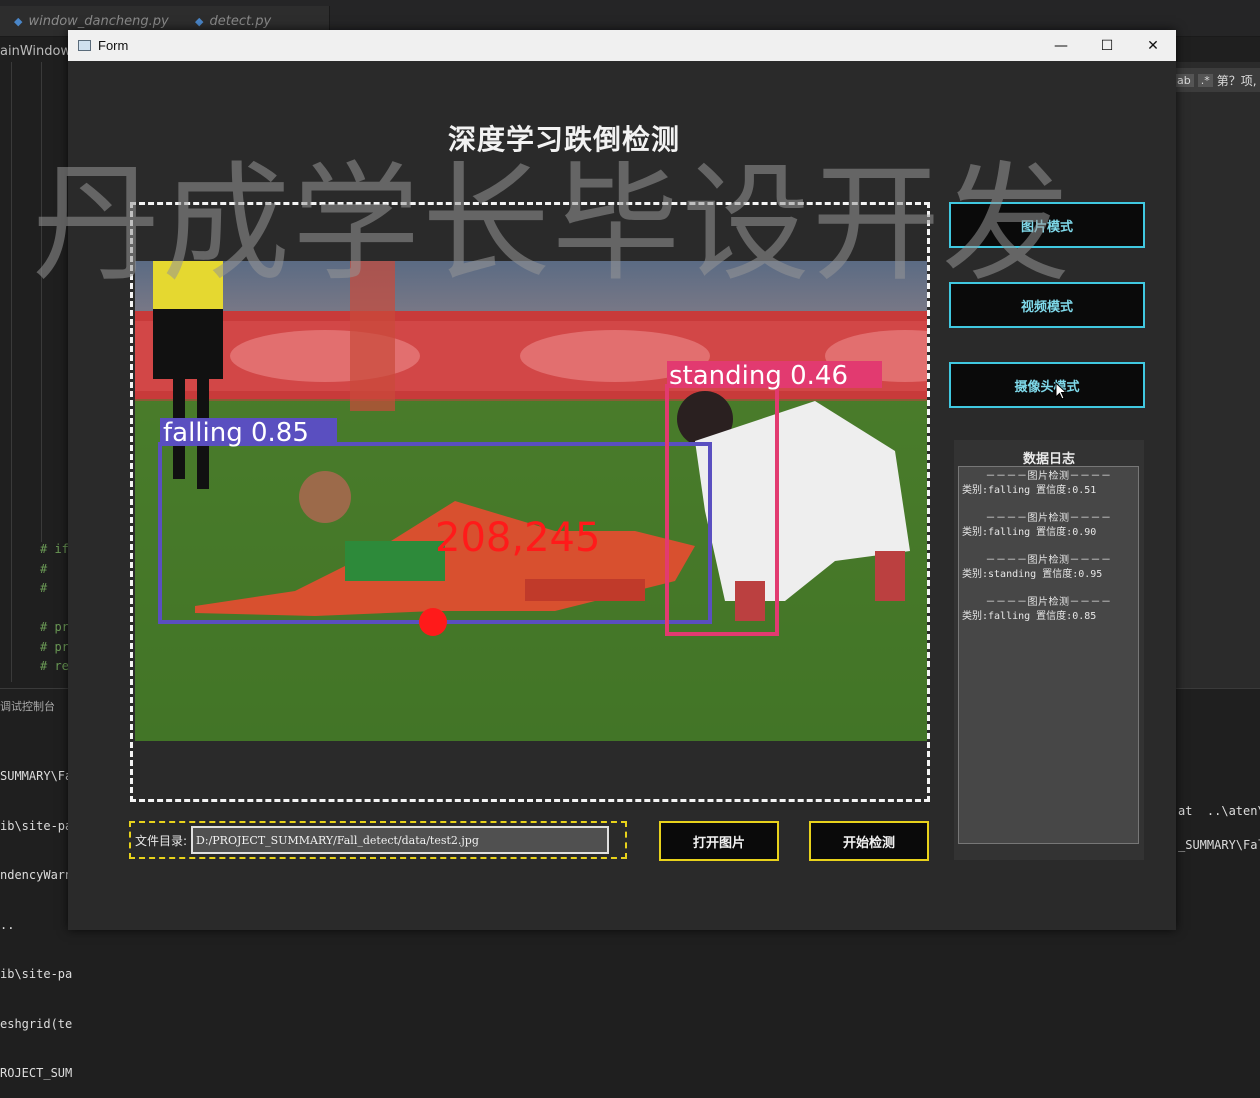 The height and width of the screenshot is (1098, 1260). I want to click on ide-code-block: # if # # # pr # pr # re, so click(54, 608).